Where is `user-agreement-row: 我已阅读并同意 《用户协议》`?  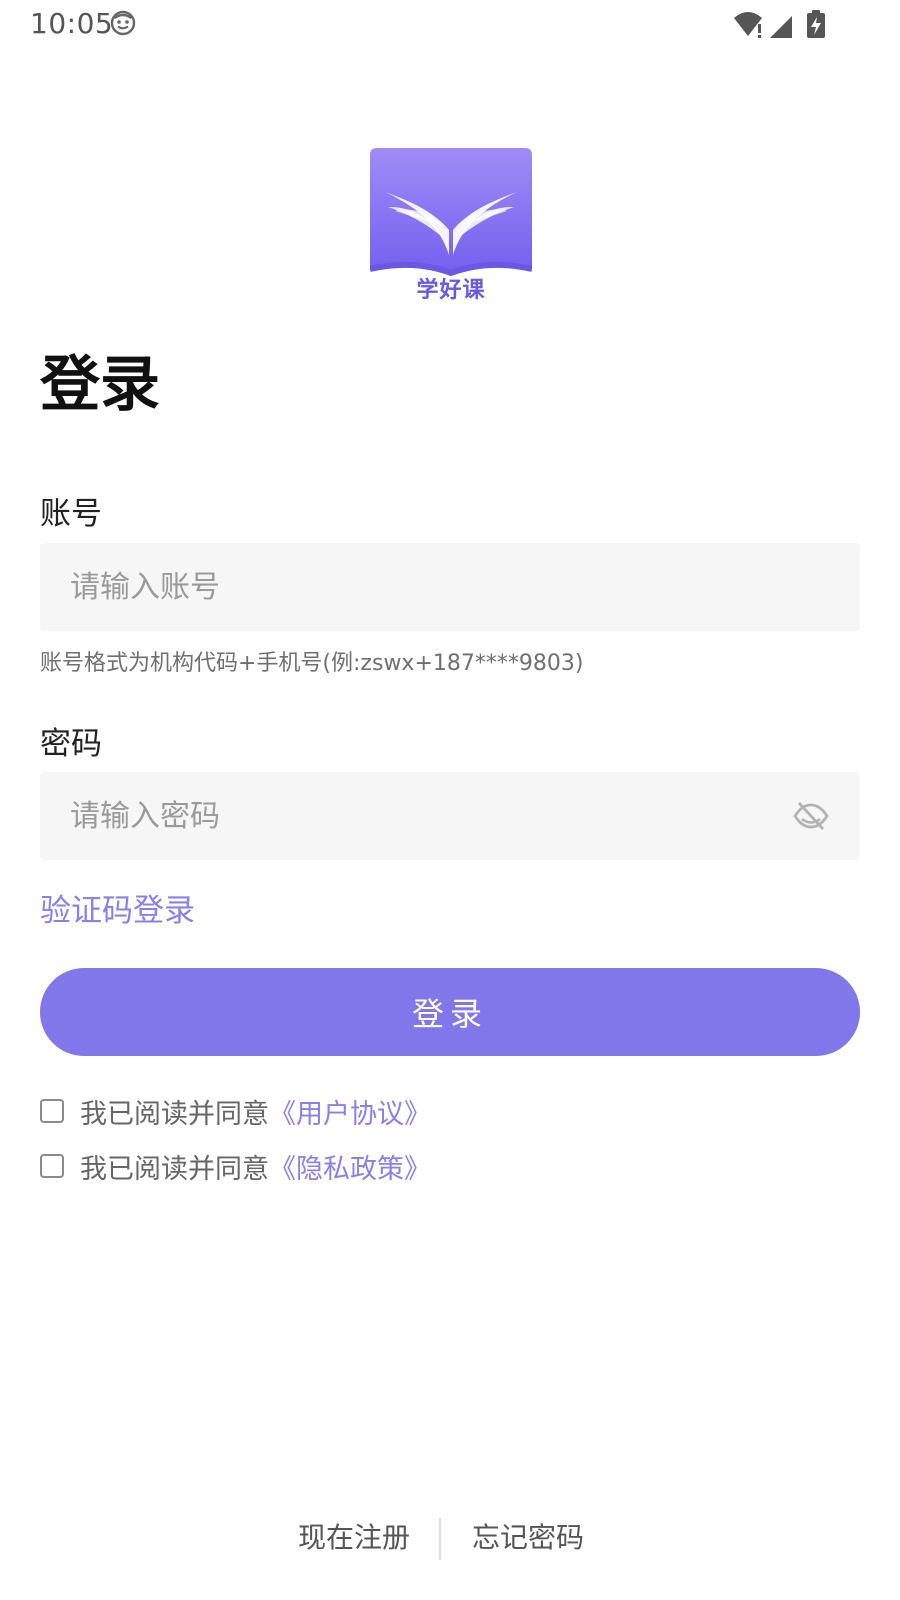
user-agreement-row: 我已阅读并同意 《用户协议》 is located at coordinates (235, 1111).